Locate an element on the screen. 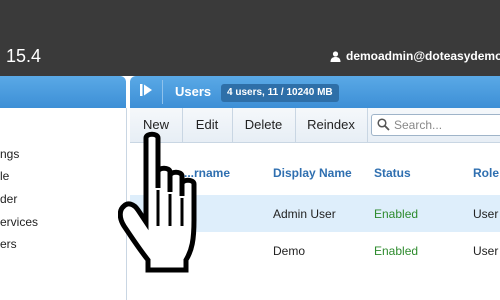 The width and height of the screenshot is (500, 300). cell-display-name: Admin User is located at coordinates (304, 214).